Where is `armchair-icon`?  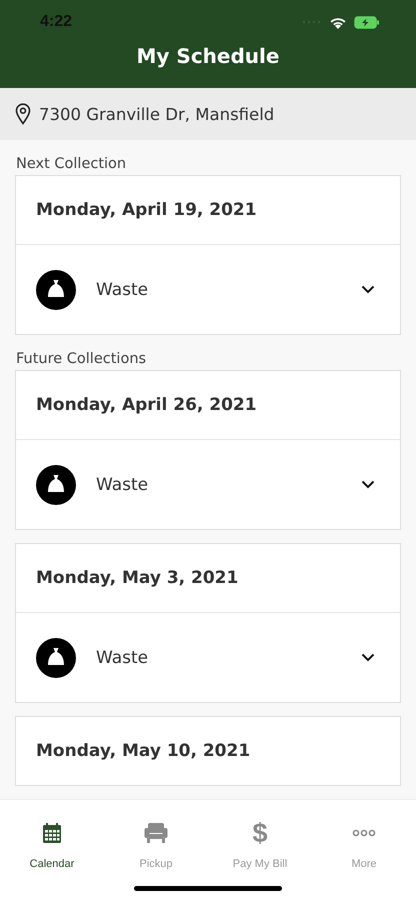
armchair-icon is located at coordinates (156, 833).